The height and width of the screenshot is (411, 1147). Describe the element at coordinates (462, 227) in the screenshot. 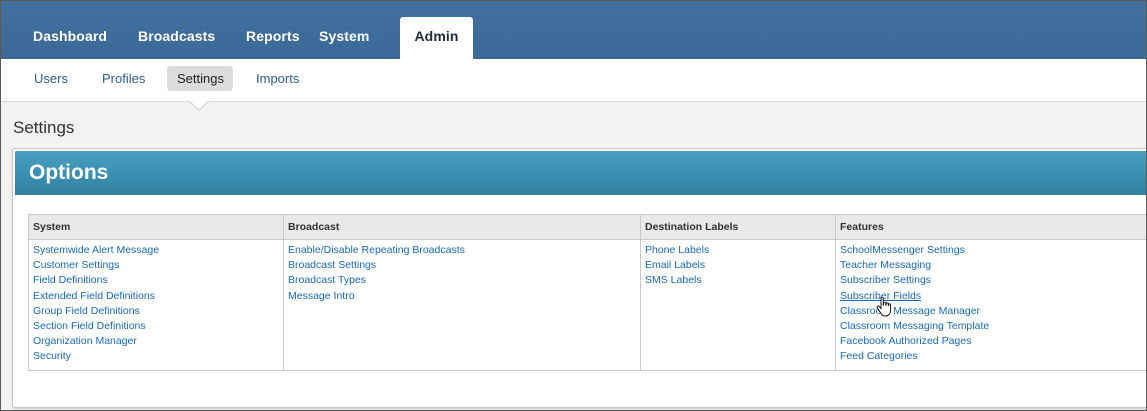

I see `column-header-broadcast: Broadcast` at that location.